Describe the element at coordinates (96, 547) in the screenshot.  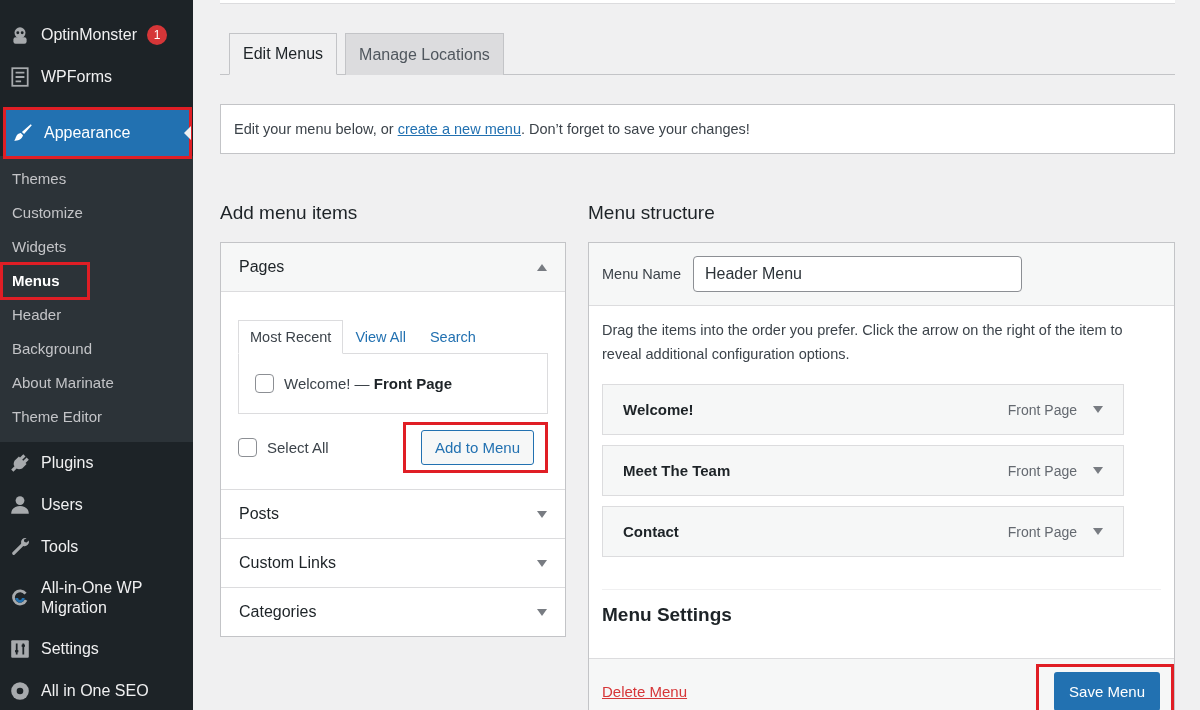
I see `sidebar-item: Tools` at that location.